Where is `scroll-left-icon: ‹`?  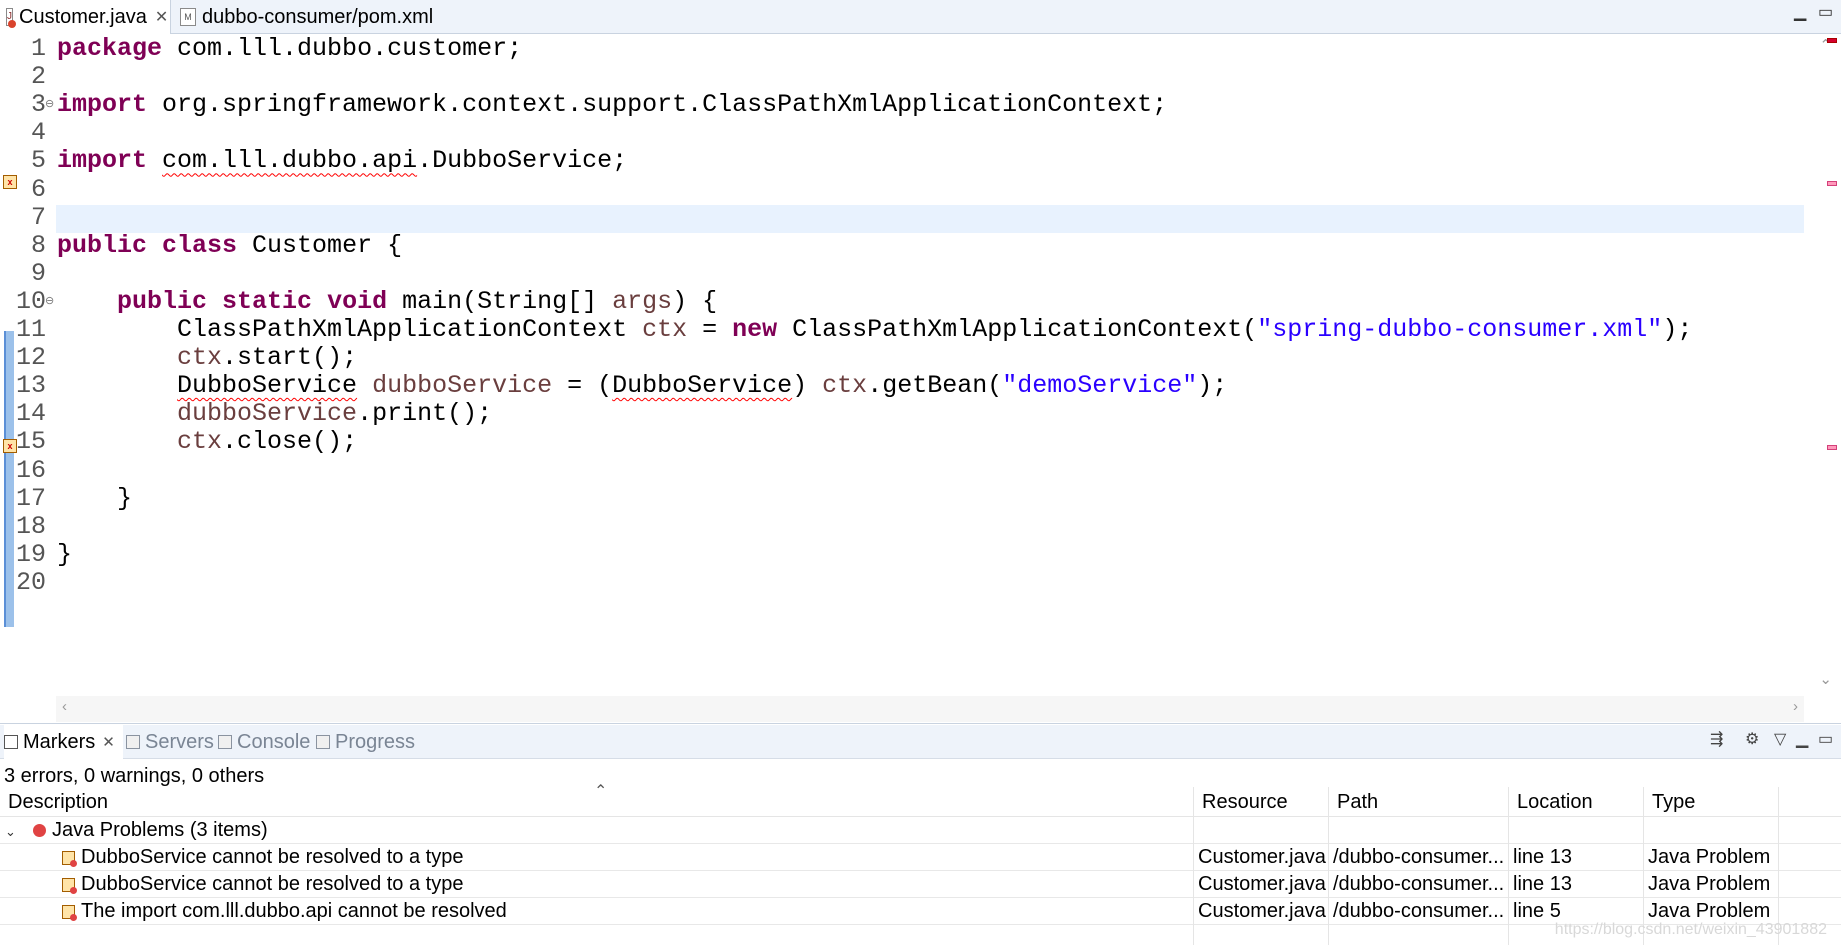
scroll-left-icon: ‹ is located at coordinates (64, 706).